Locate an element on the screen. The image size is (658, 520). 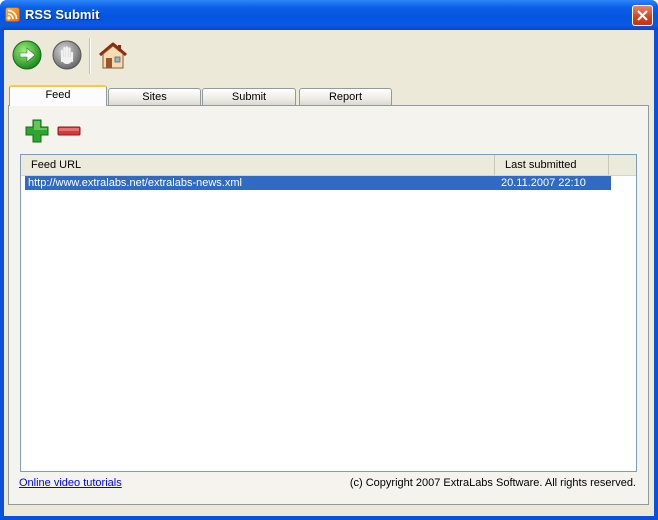
home-icon is located at coordinates (113, 55).